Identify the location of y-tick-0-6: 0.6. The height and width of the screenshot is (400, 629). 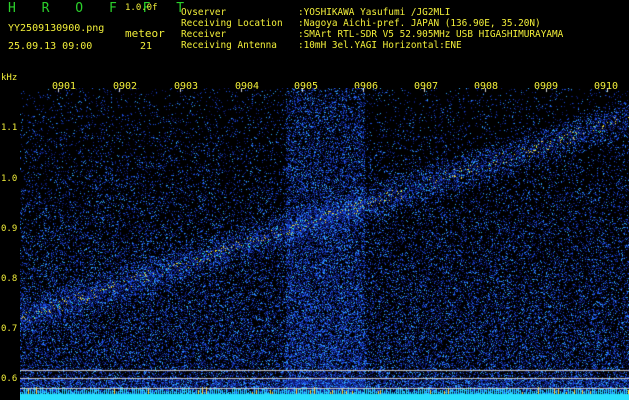
(9, 379).